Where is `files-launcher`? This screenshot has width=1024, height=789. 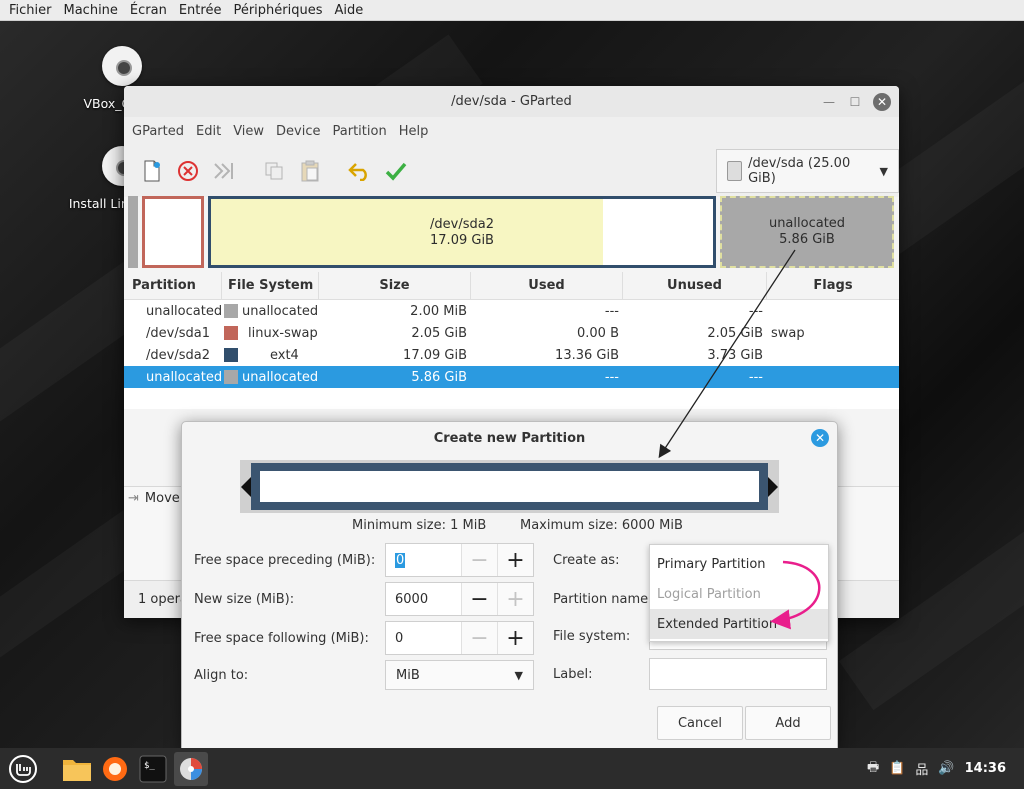
files-launcher is located at coordinates (77, 769).